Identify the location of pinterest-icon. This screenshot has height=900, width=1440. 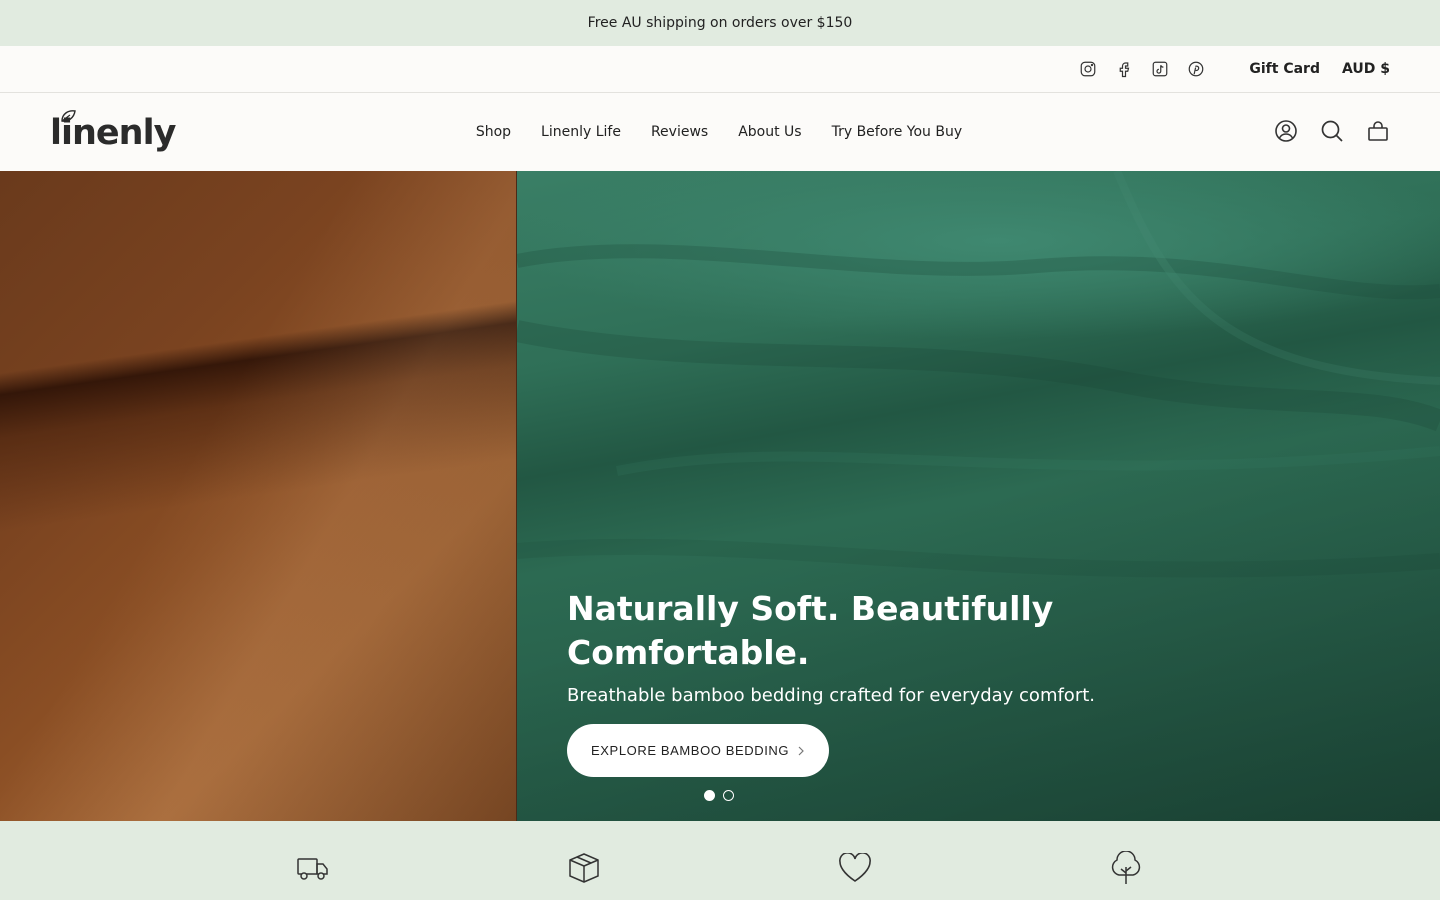
(1196, 69).